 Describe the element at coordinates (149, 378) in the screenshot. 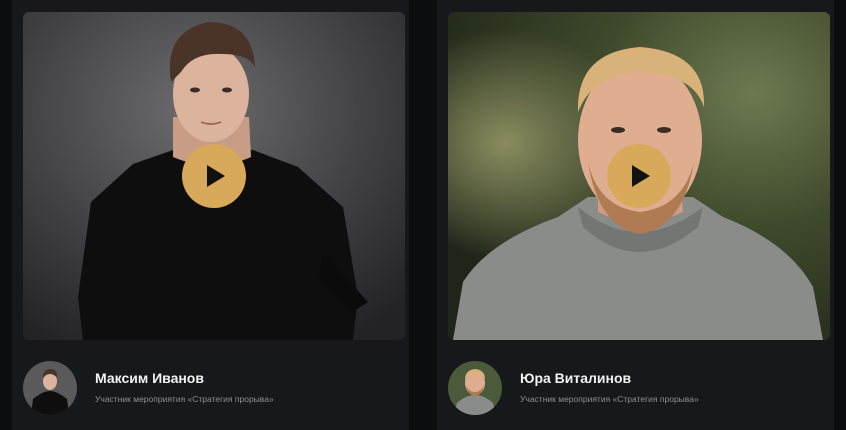

I see `participant-name: Максим Иванов` at that location.